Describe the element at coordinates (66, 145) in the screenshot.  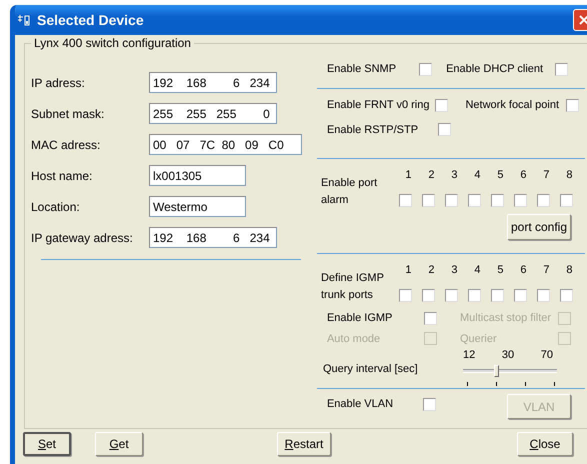
I see `field-label: MAC adress:` at that location.